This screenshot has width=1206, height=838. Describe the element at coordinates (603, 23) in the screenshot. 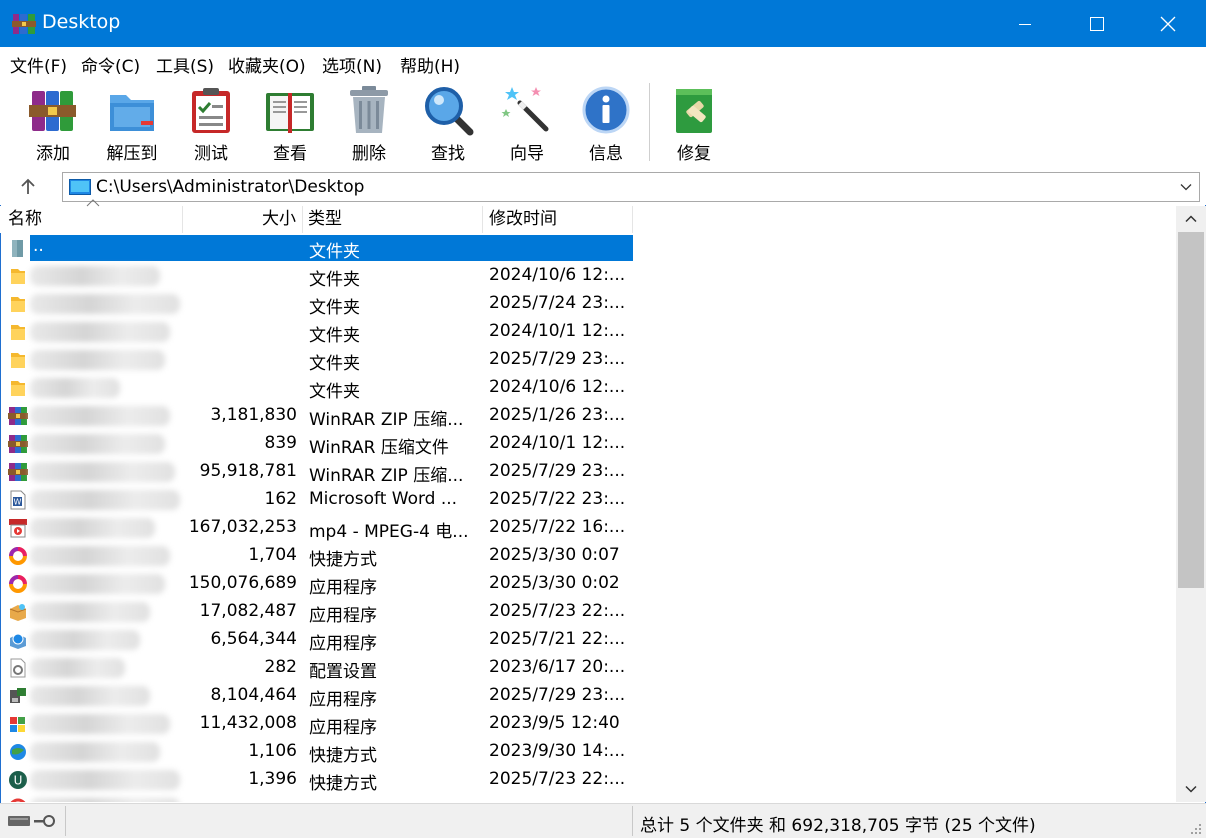

I see `title-bar: Desktop` at that location.